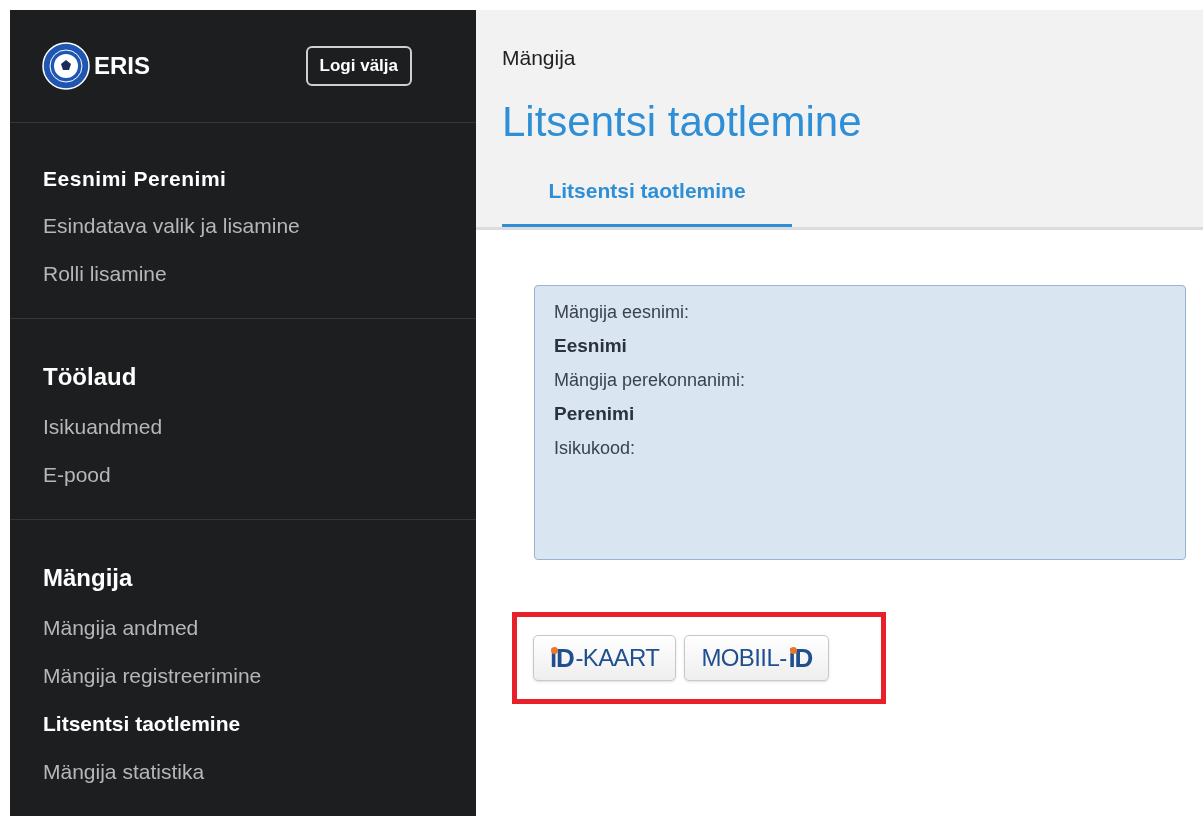  I want to click on field-label: Isikukood:, so click(595, 448).